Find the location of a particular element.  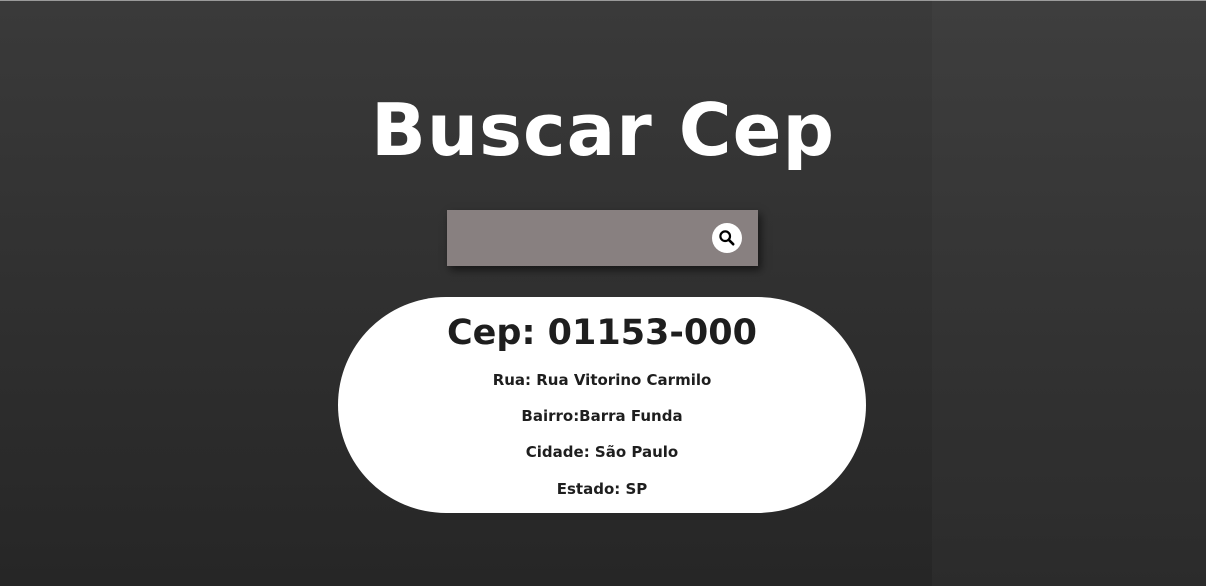

search-button is located at coordinates (727, 238).